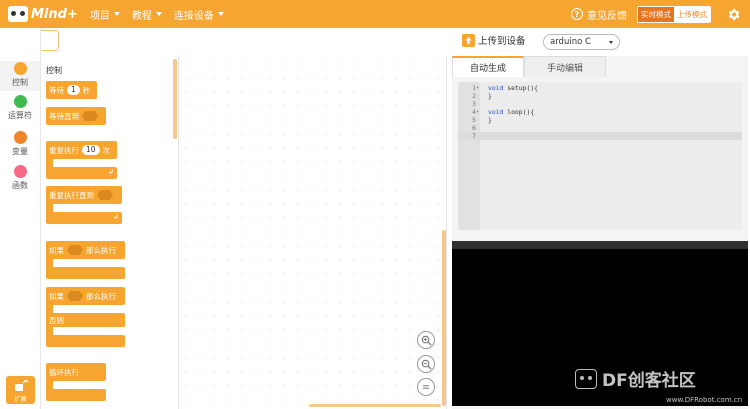 The image size is (750, 409). Describe the element at coordinates (513, 88) in the screenshot. I see `code-text: void setup(){` at that location.